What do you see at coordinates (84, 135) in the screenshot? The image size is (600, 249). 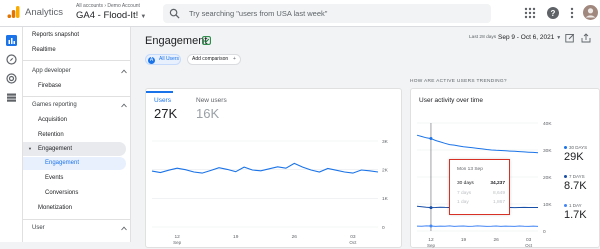 I see `sidebar-item-retention: Retention` at bounding box center [84, 135].